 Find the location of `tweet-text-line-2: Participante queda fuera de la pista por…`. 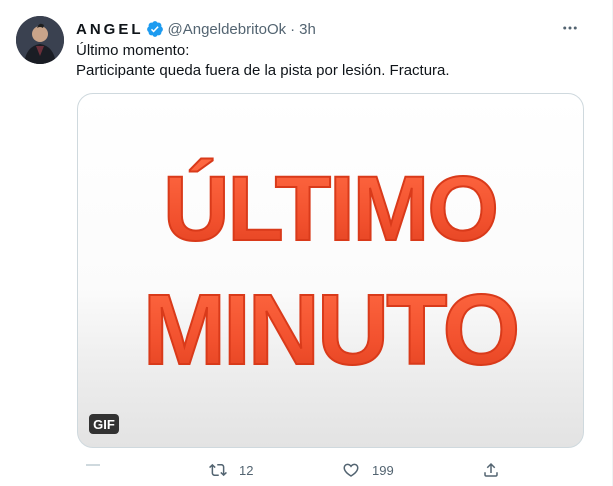

tweet-text-line-2: Participante queda fuera de la pista por… is located at coordinates (263, 70).